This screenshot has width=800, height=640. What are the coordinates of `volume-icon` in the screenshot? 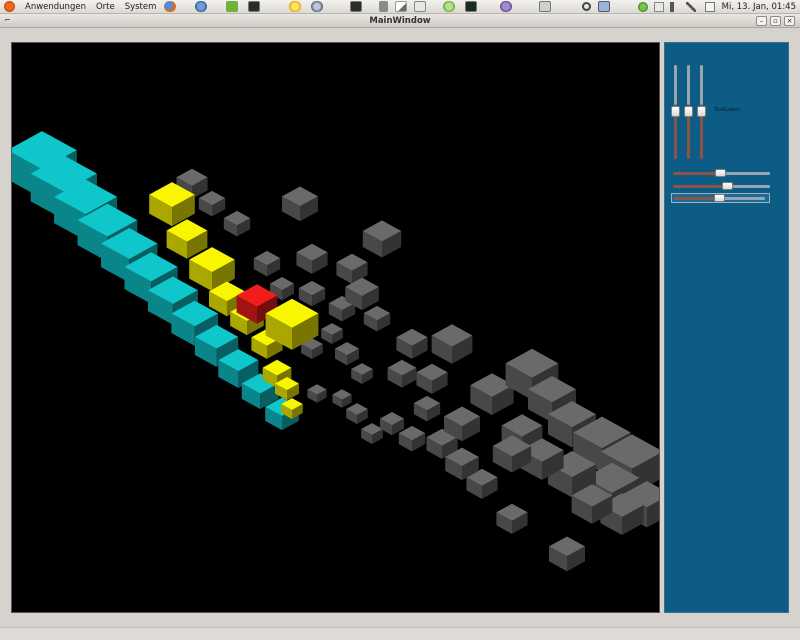 It's located at (674, 6).